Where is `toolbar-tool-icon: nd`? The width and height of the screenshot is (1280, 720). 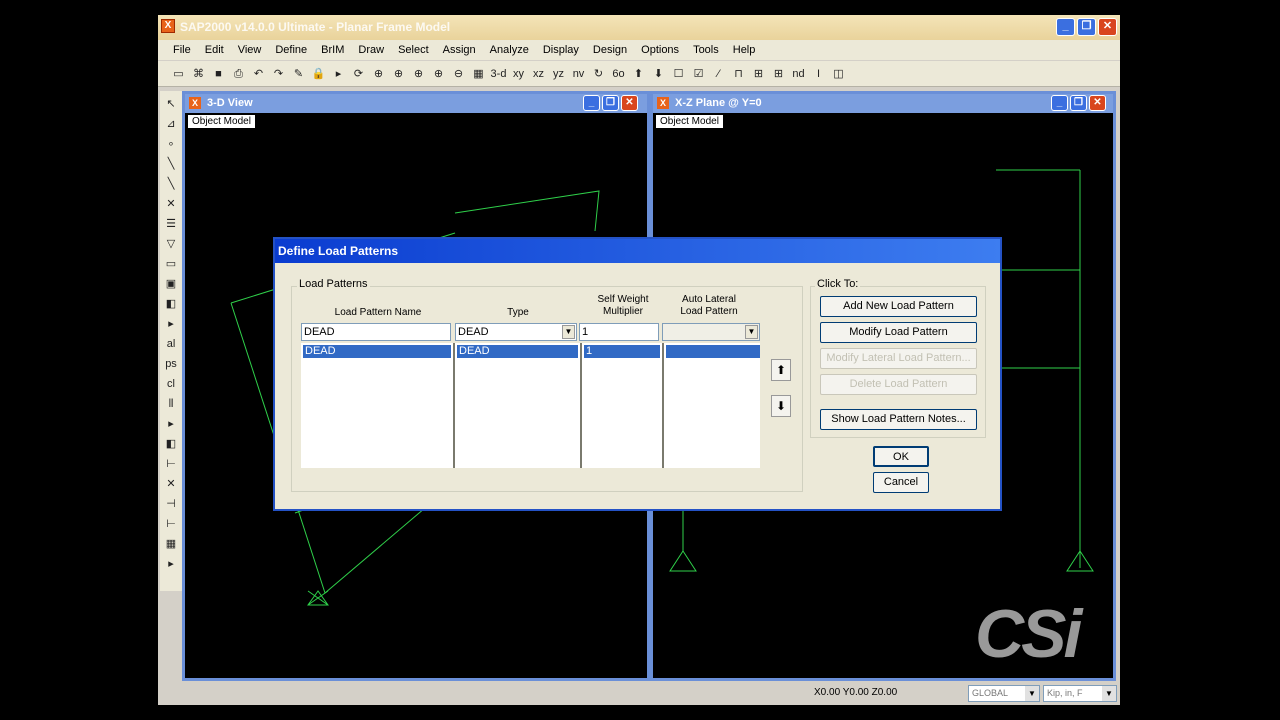 toolbar-tool-icon: nd is located at coordinates (798, 74).